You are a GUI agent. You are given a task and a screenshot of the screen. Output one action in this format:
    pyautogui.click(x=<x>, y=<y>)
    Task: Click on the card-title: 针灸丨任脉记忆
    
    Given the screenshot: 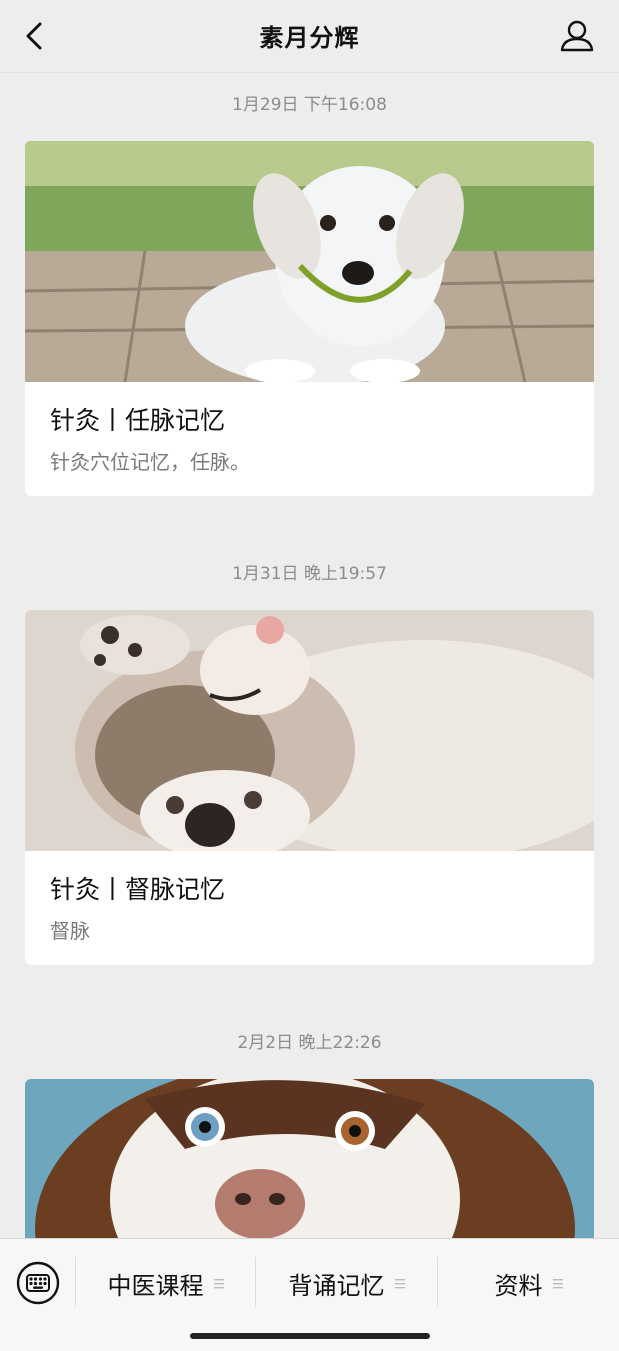 What is the action you would take?
    pyautogui.click(x=138, y=420)
    